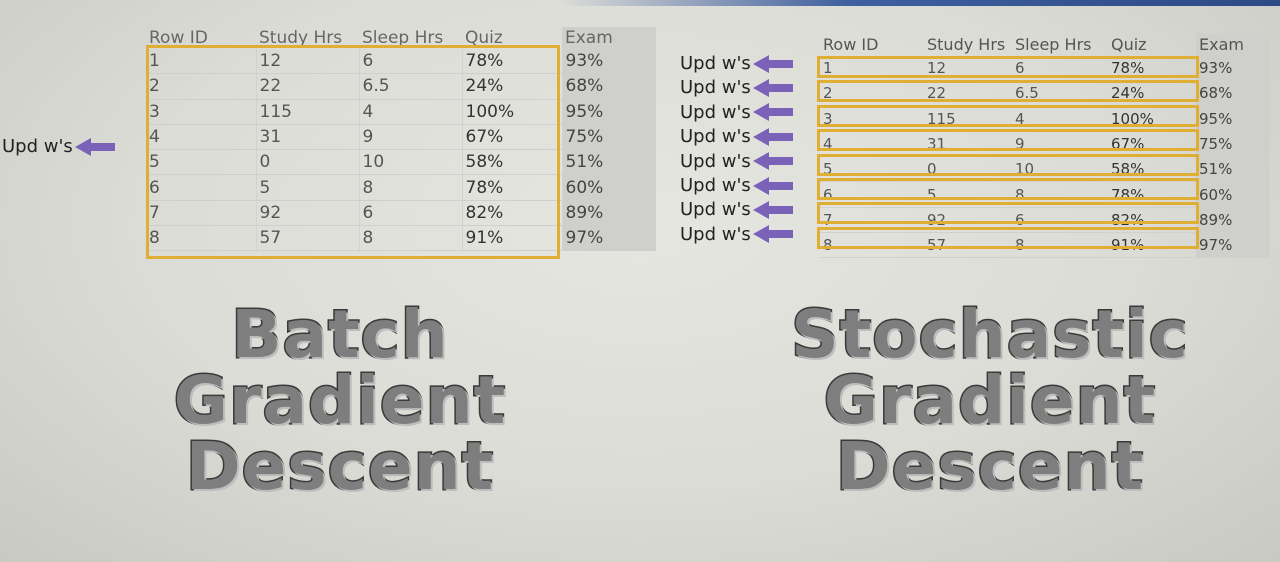 This screenshot has width=1280, height=562. I want to click on table-header-row: Row ID Study Hrs Sleep Hrs Quiz Exam, so click(401, 38).